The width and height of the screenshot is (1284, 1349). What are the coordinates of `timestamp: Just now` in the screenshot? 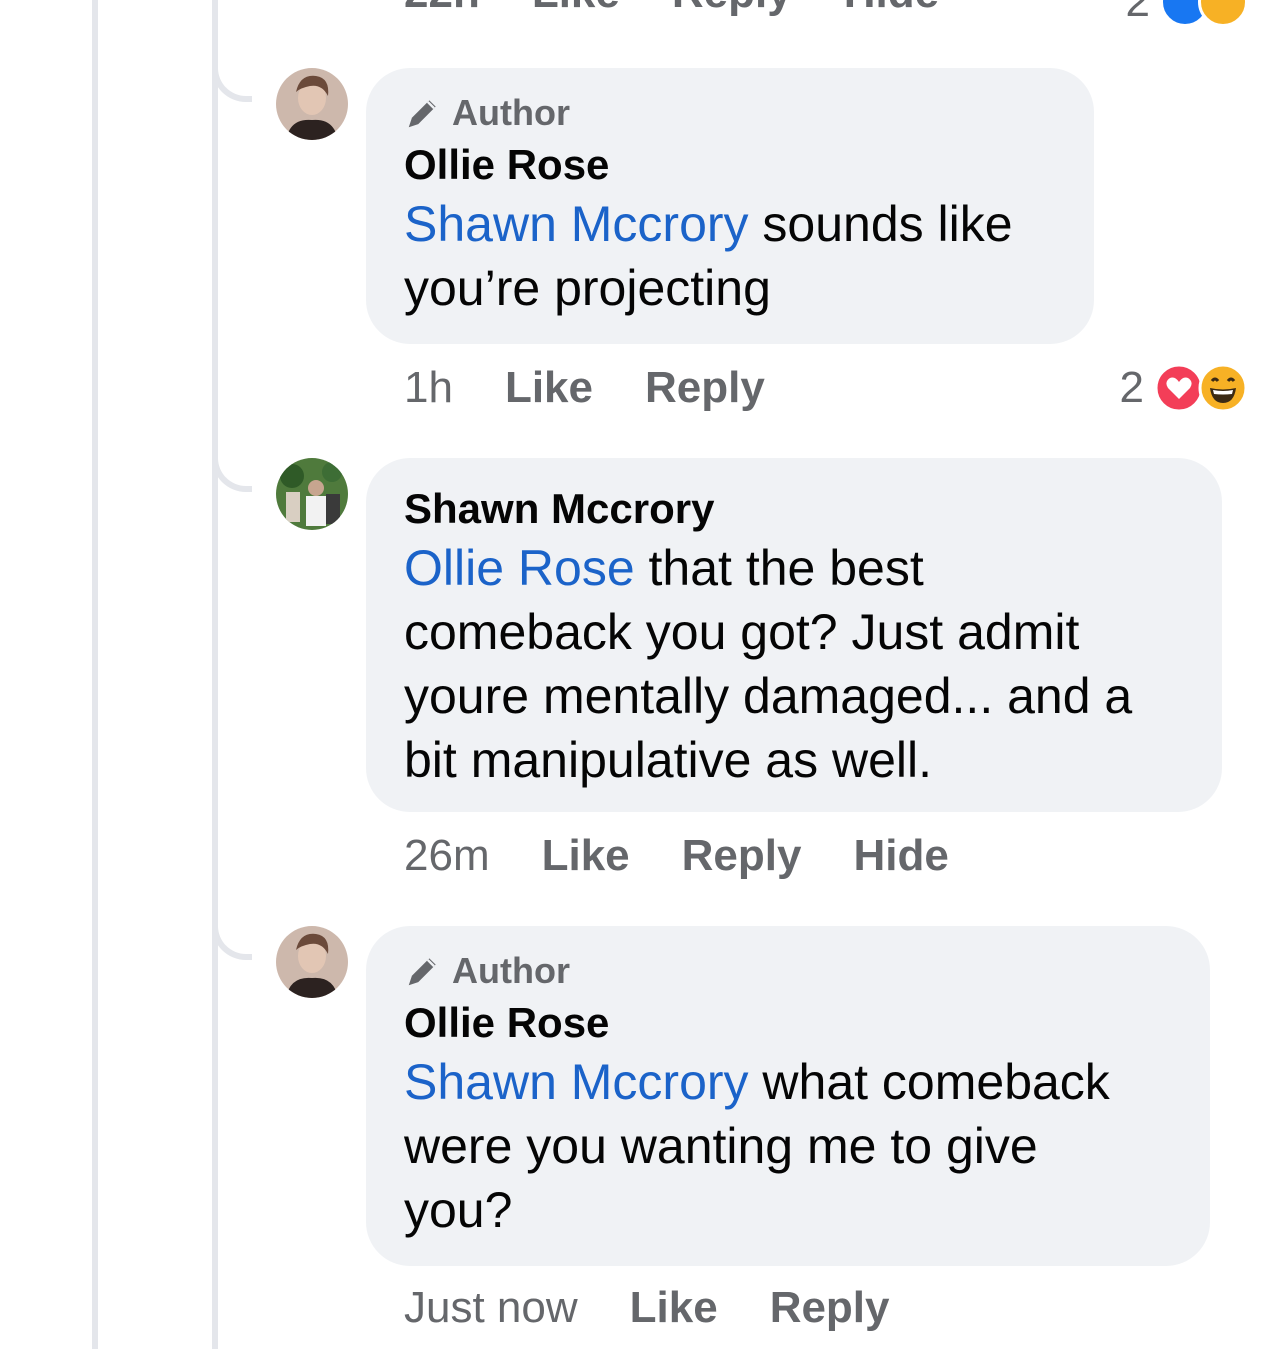 It's located at (491, 1308).